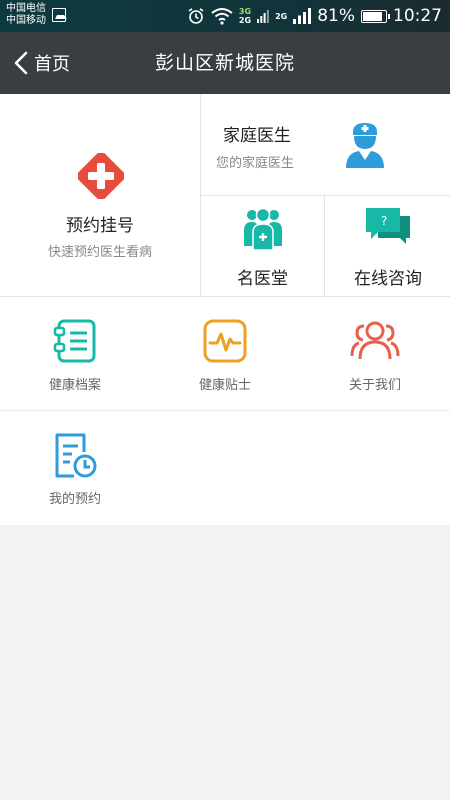 The width and height of the screenshot is (450, 800). I want to click on medical-cross-icon, so click(101, 177).